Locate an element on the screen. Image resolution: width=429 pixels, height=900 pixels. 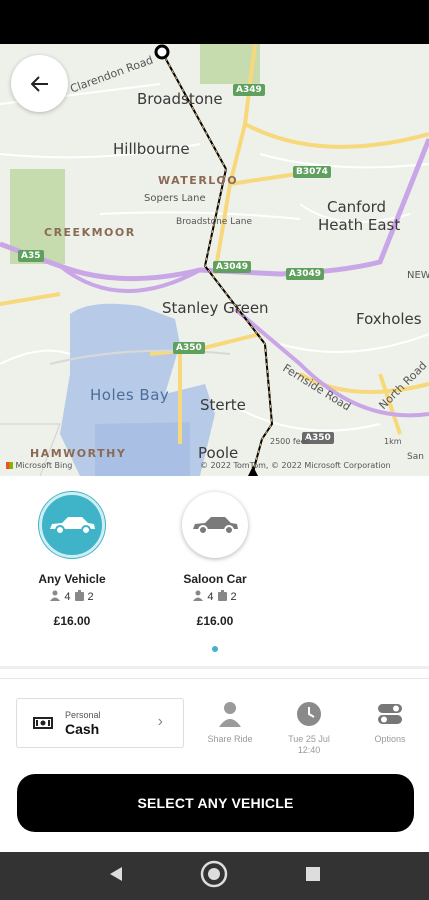
map-label-poole: Poole is located at coordinates (218, 453).